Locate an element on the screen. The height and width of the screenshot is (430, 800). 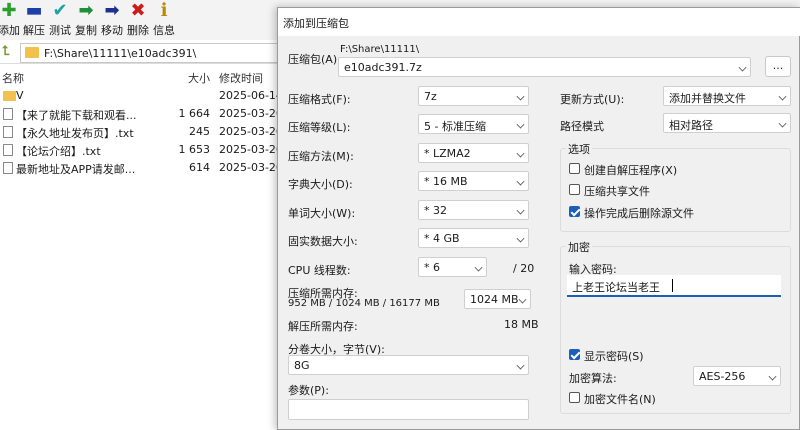
info-button: ℹ 信息 is located at coordinates (164, 20).